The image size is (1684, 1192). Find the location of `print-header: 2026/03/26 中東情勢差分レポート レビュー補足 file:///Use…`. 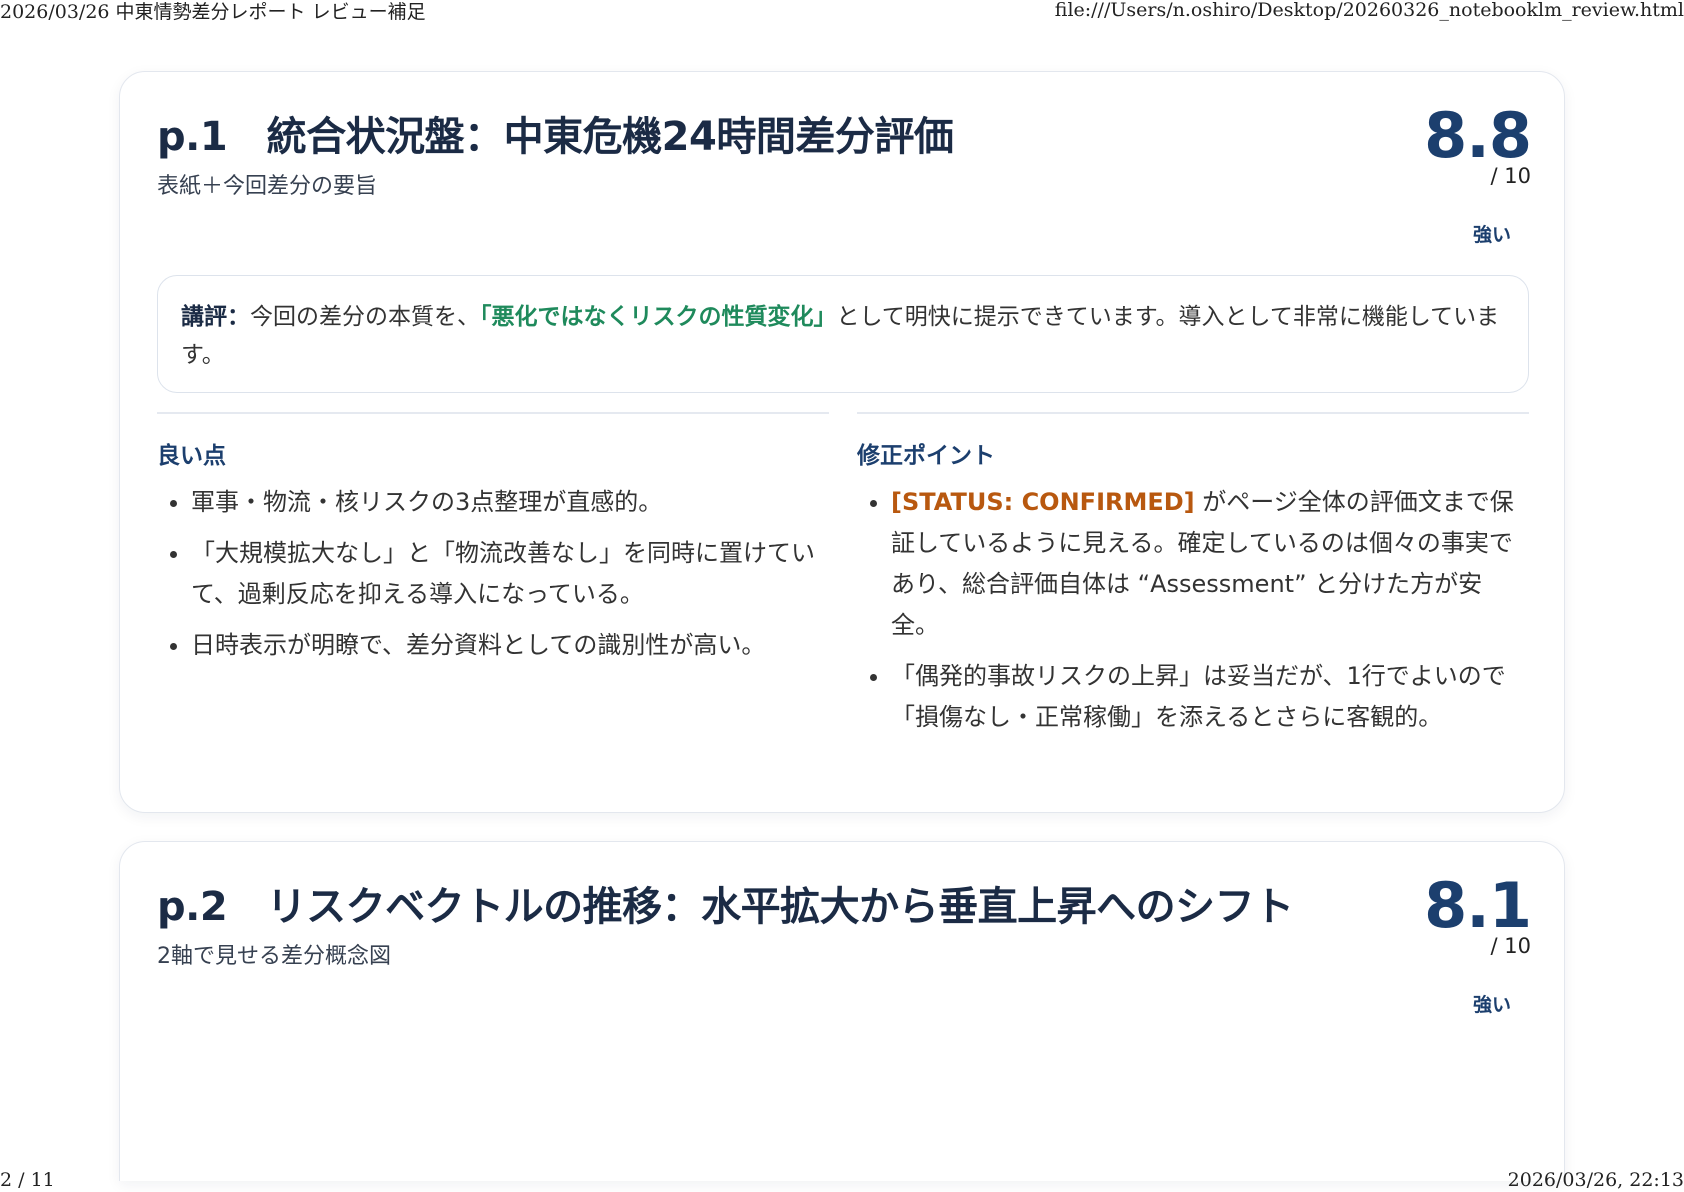

print-header: 2026/03/26 中東情勢差分レポート レビュー補足 file:///Use… is located at coordinates (842, 11).